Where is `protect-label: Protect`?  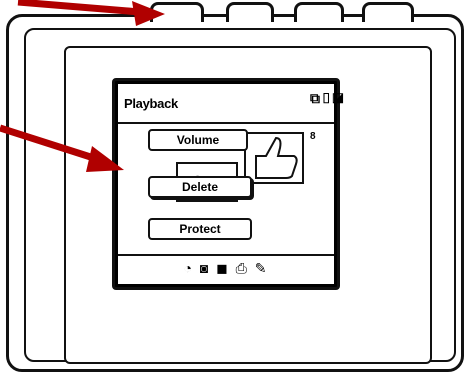
protect-label: Protect is located at coordinates (200, 229).